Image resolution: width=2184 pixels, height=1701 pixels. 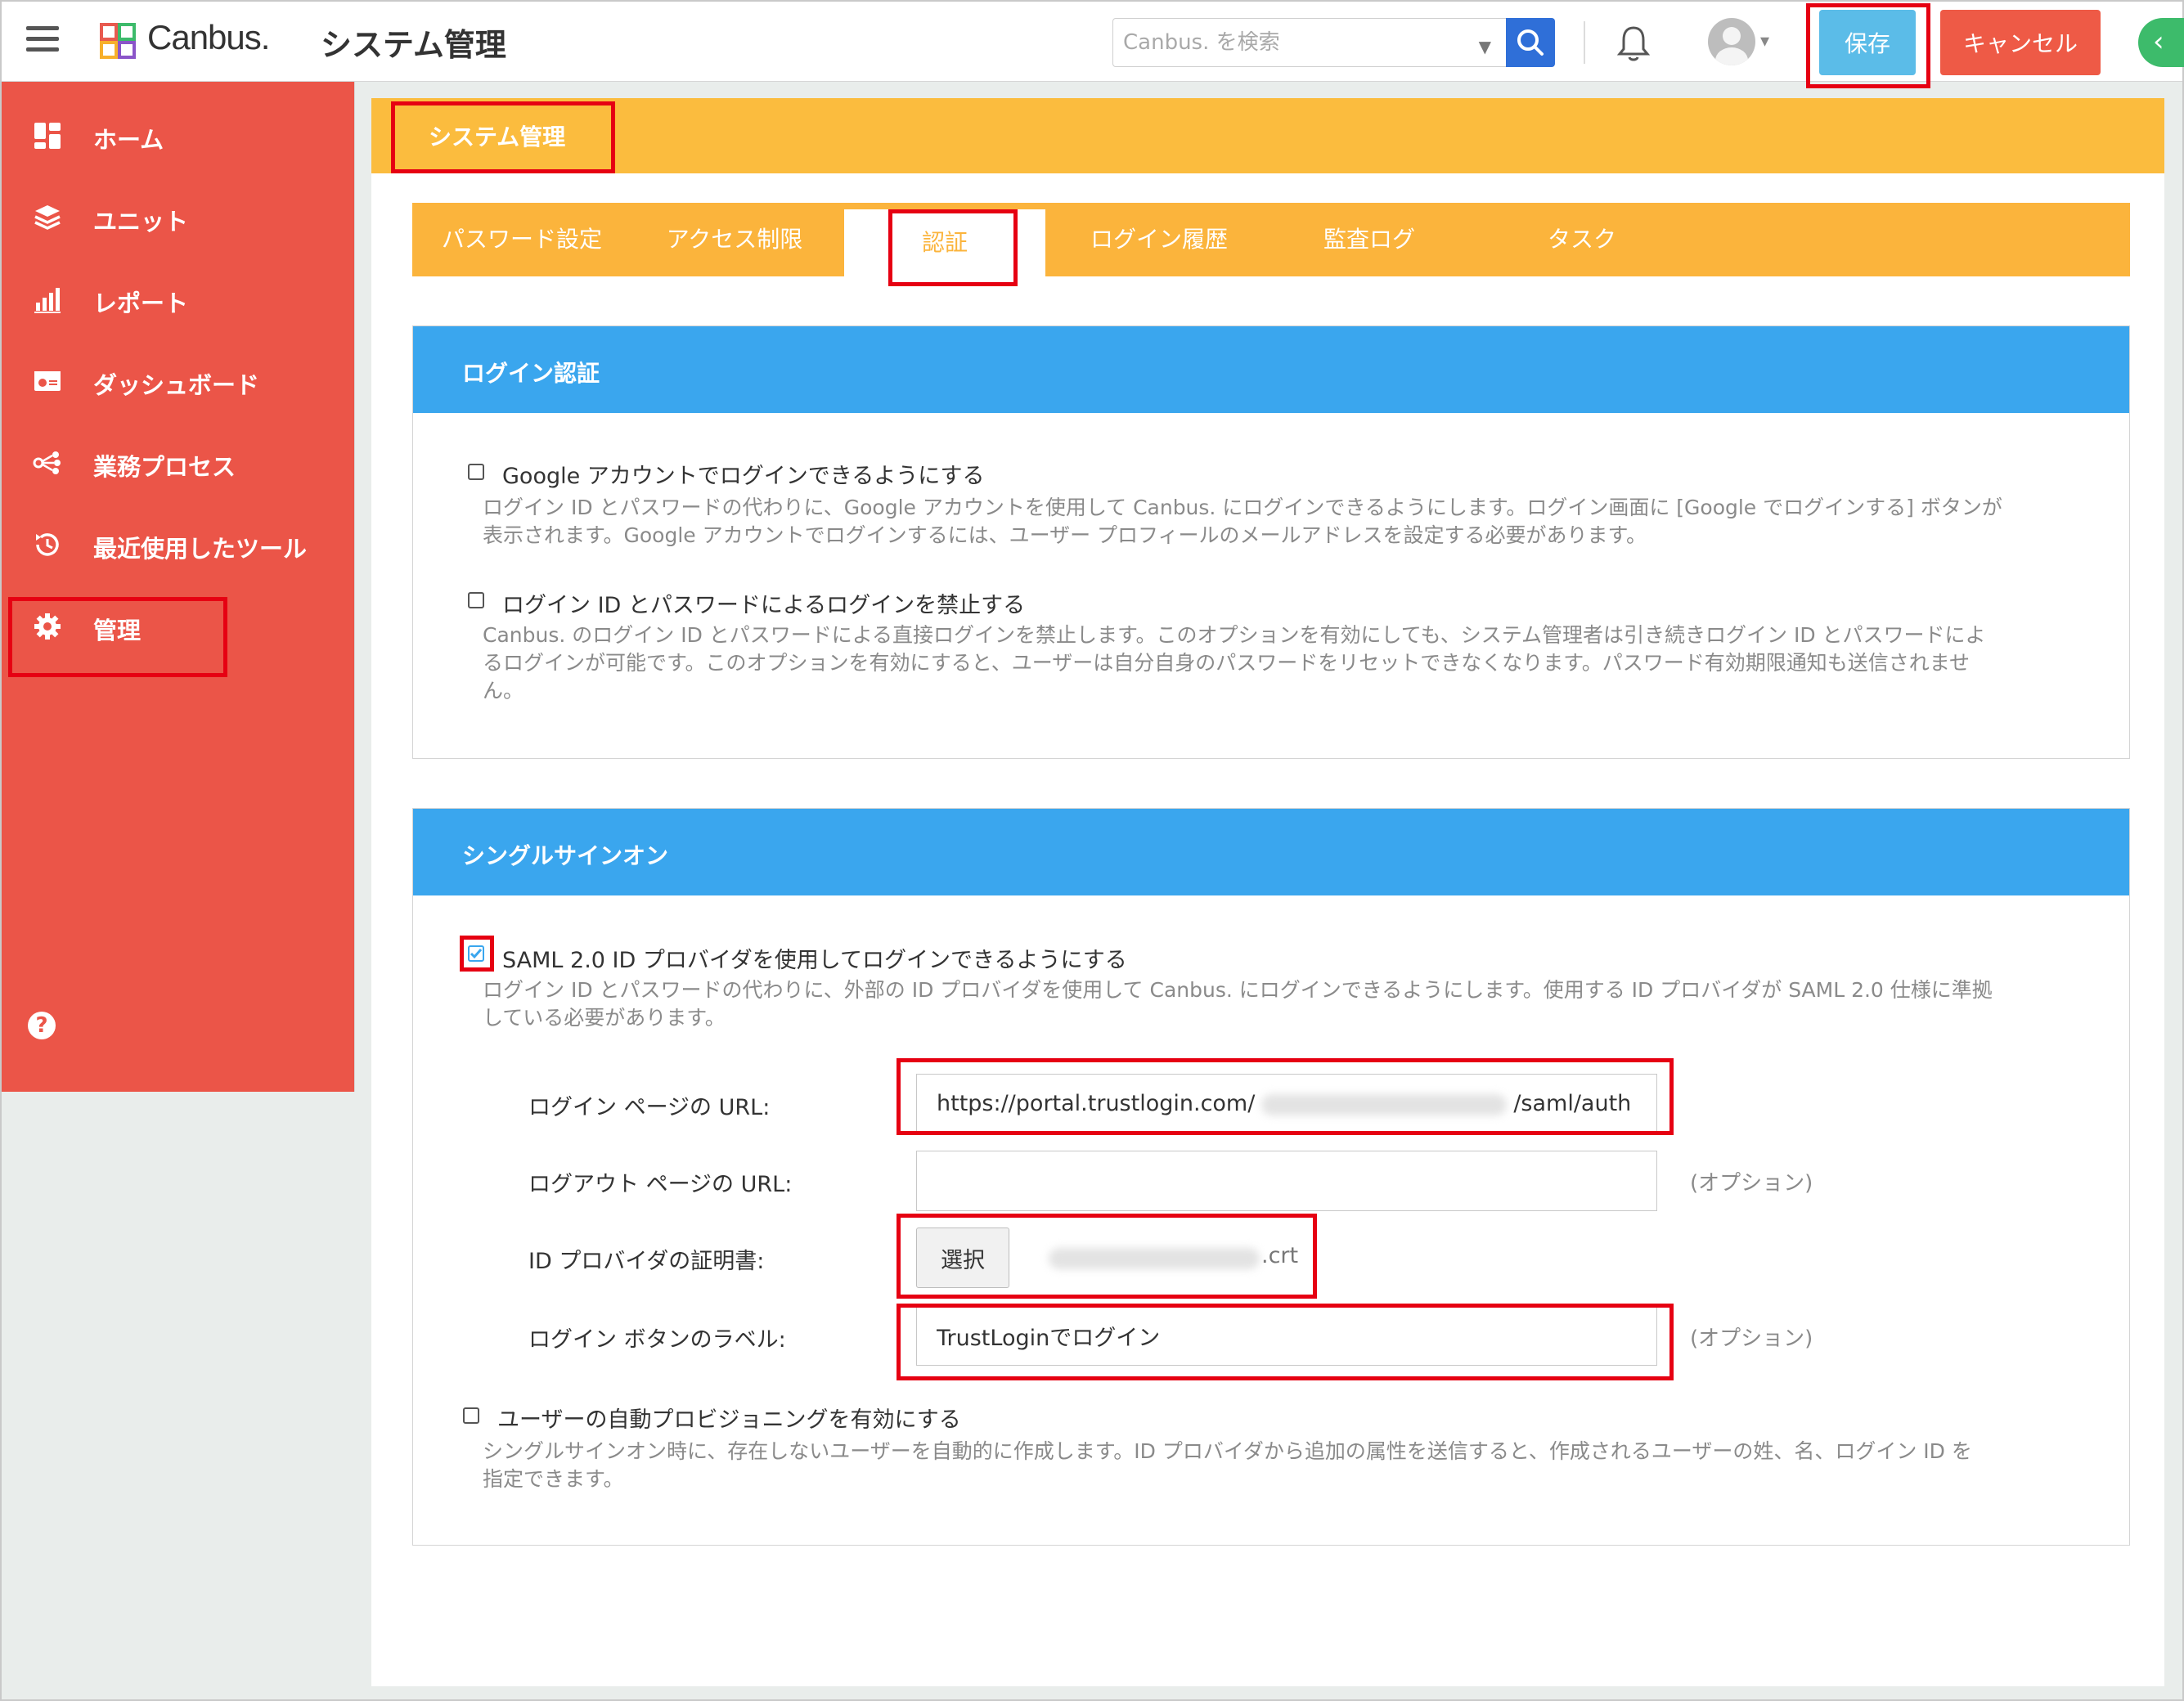 What do you see at coordinates (129, 140) in the screenshot?
I see `sidebar-item-label: ホーム` at bounding box center [129, 140].